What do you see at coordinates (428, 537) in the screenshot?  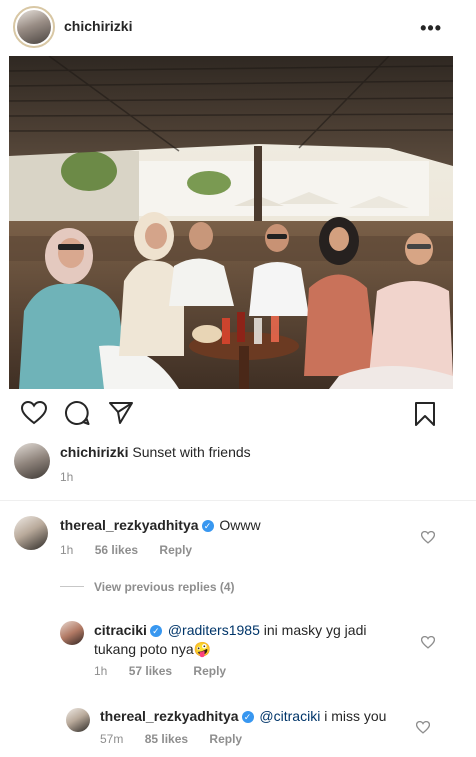 I see `comment-like-heart-icon` at bounding box center [428, 537].